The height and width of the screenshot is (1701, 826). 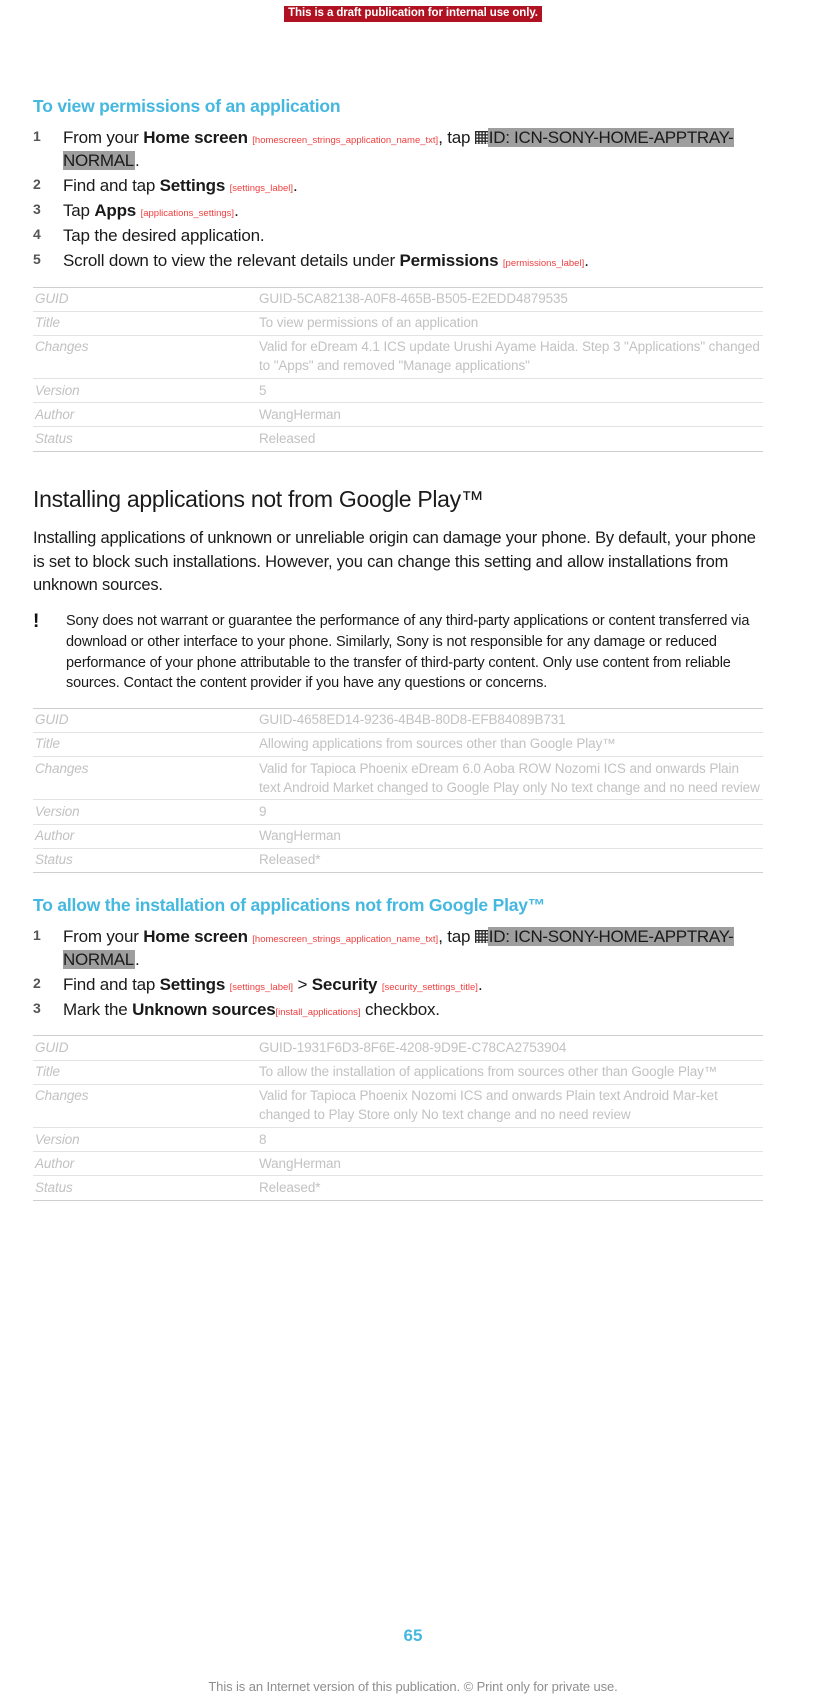 I want to click on table-row: Status Released, so click(x=398, y=439).